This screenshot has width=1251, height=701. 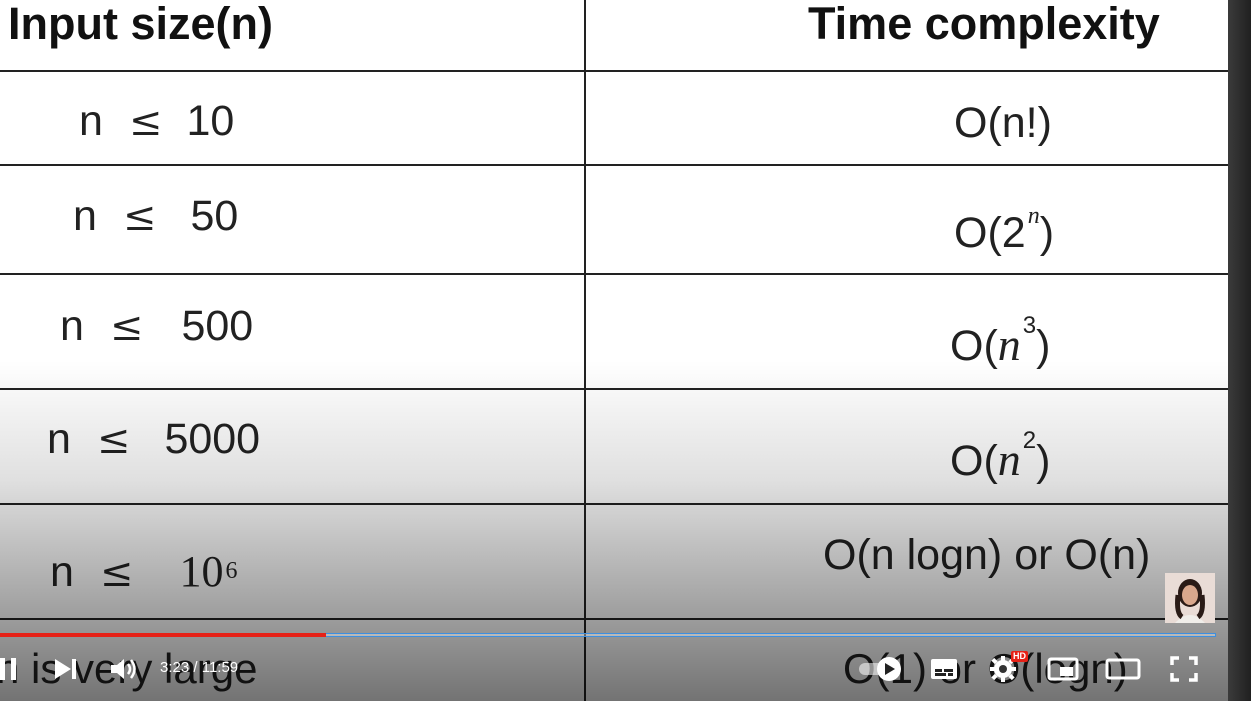 What do you see at coordinates (608, 635) in the screenshot?
I see `progress-bar` at bounding box center [608, 635].